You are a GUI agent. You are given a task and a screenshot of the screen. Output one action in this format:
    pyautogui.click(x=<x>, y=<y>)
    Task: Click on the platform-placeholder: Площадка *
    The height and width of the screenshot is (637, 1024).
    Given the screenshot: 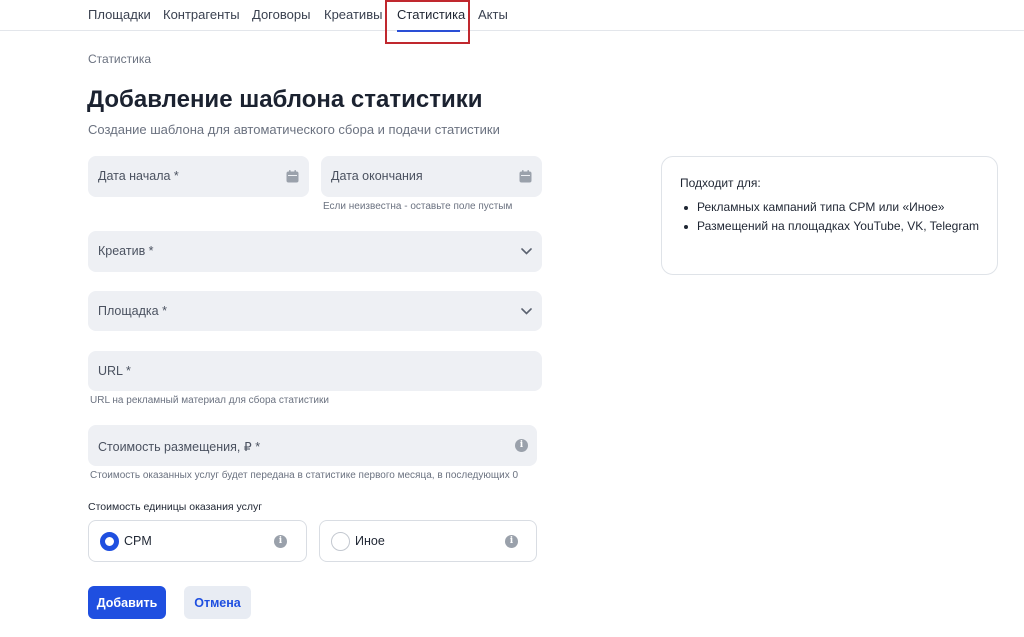 What is the action you would take?
    pyautogui.click(x=132, y=311)
    